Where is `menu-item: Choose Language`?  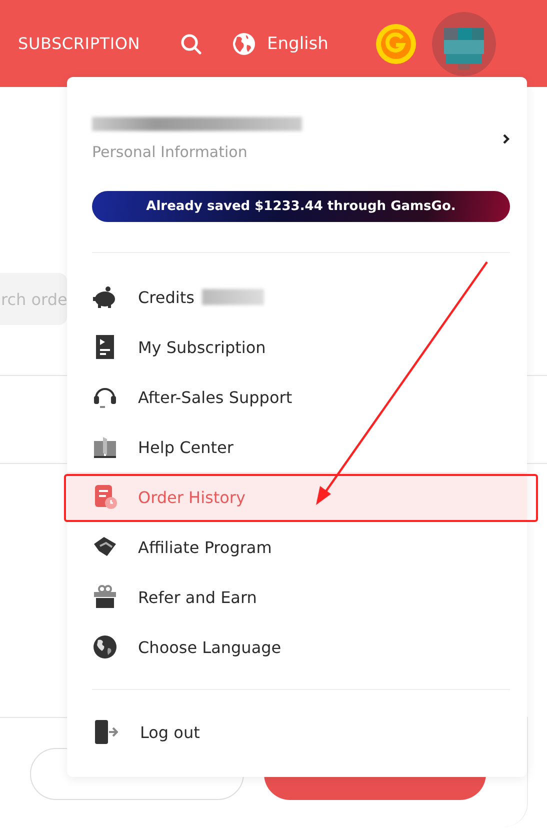
menu-item: Choose Language is located at coordinates (297, 647).